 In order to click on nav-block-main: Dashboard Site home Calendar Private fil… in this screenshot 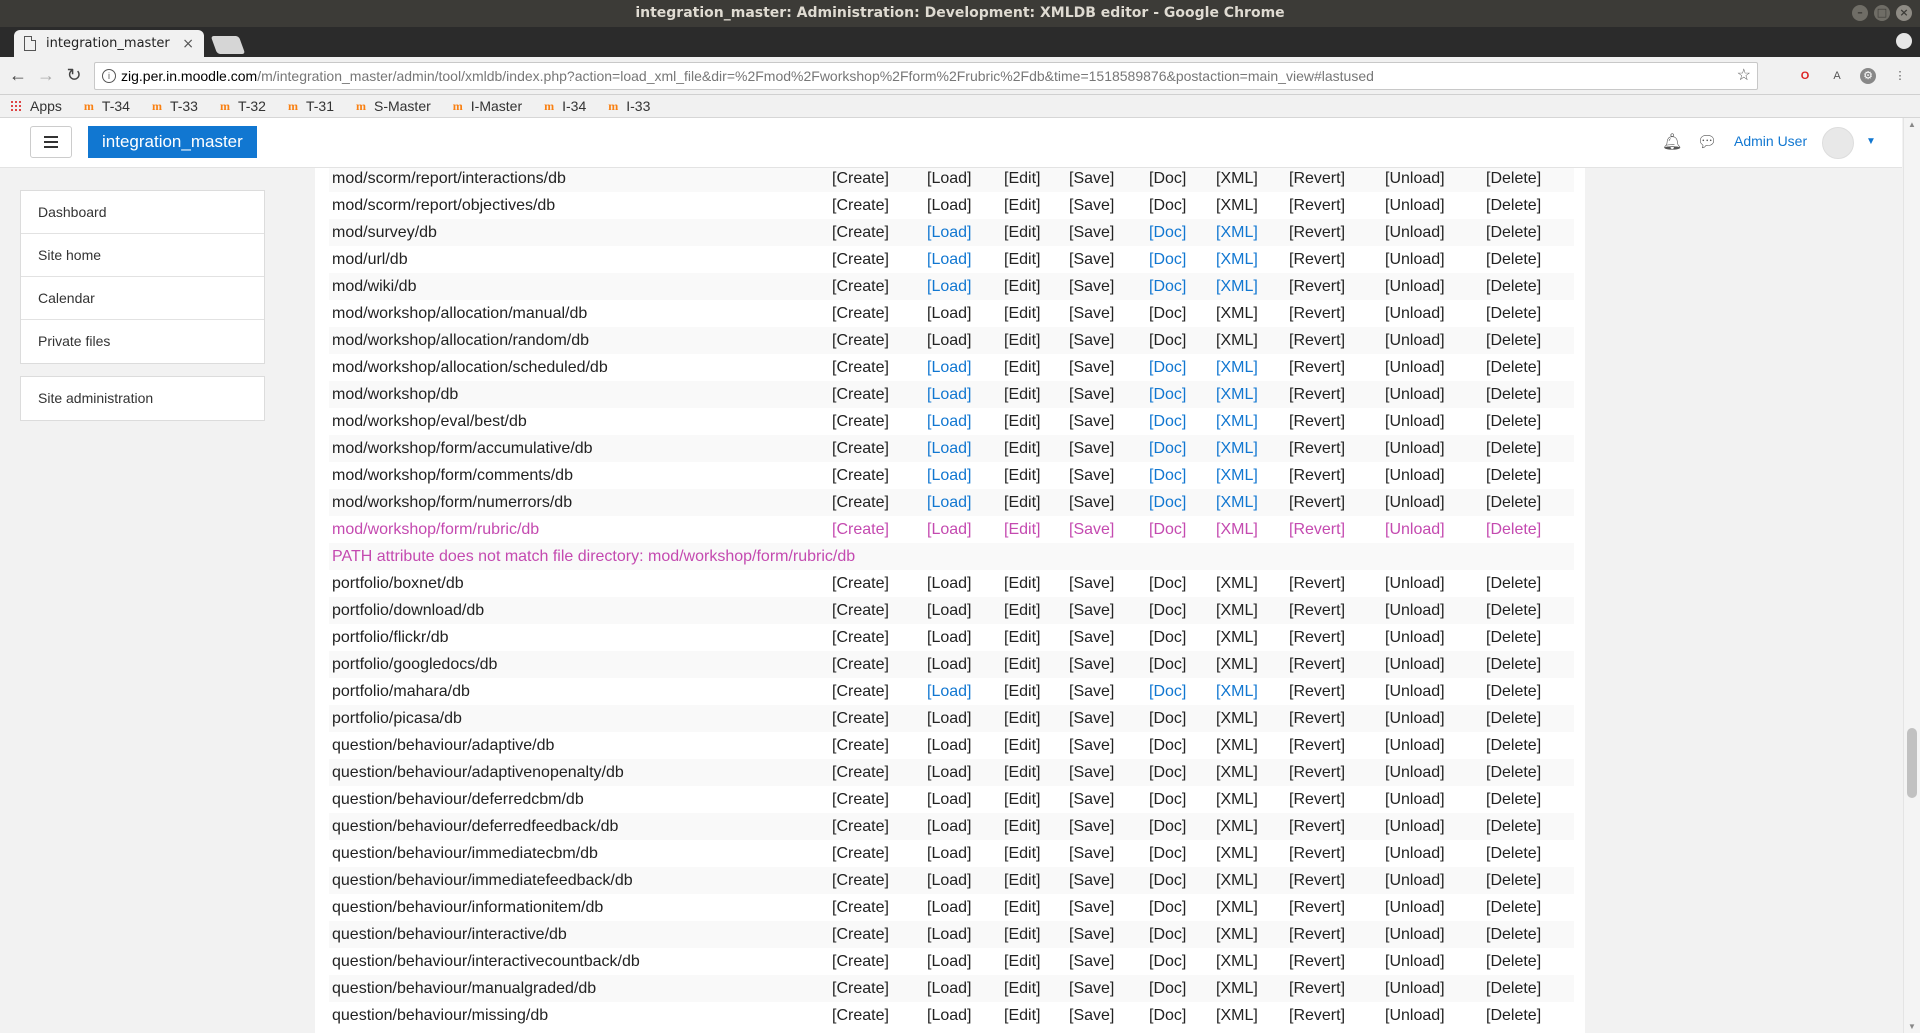, I will do `click(142, 277)`.